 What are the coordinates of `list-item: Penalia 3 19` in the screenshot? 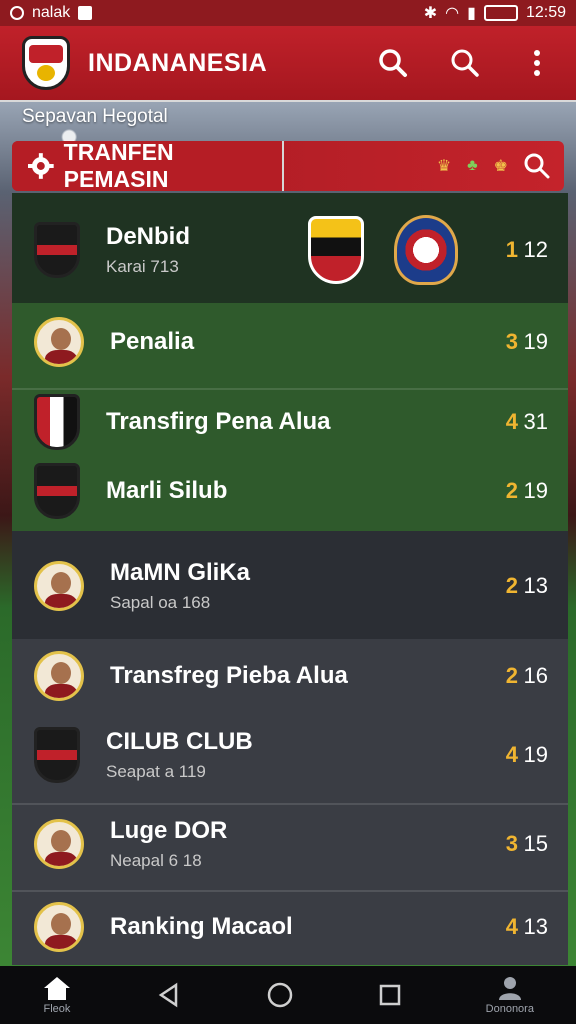 It's located at (290, 342).